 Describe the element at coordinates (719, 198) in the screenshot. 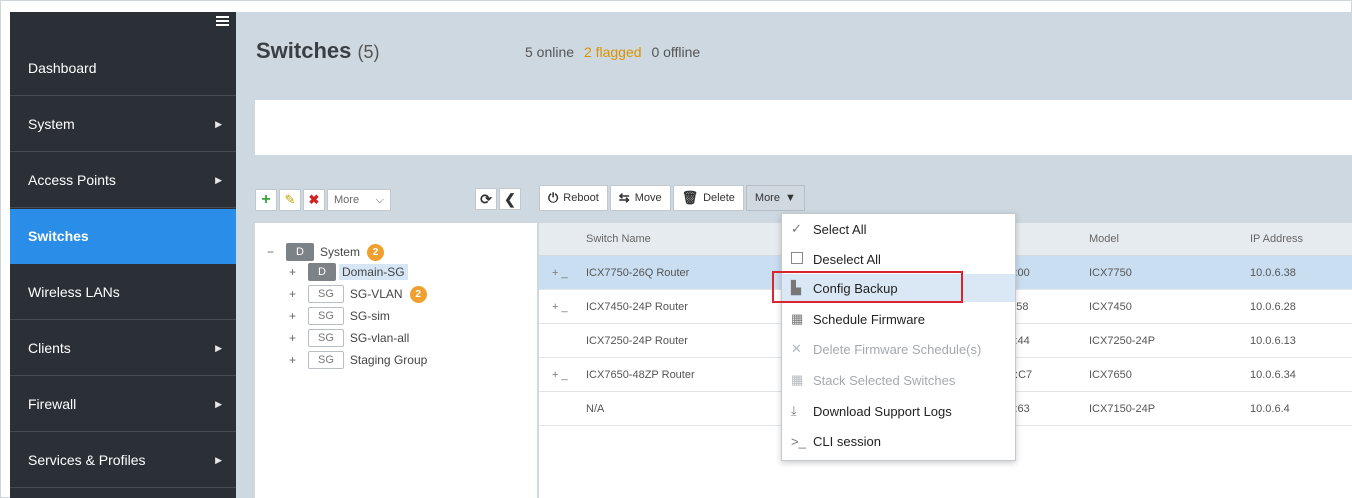

I see `delete-label: Delete` at that location.